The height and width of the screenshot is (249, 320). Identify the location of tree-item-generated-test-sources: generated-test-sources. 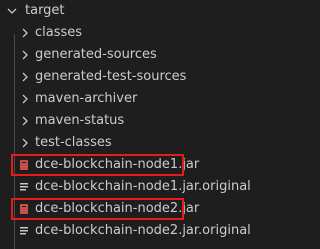
(133, 77).